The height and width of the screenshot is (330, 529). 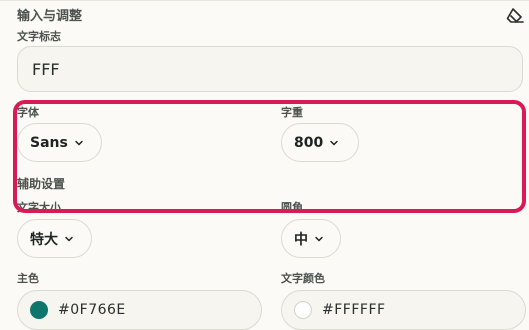 I want to click on primary-color-value: #0F766E, so click(x=92, y=310).